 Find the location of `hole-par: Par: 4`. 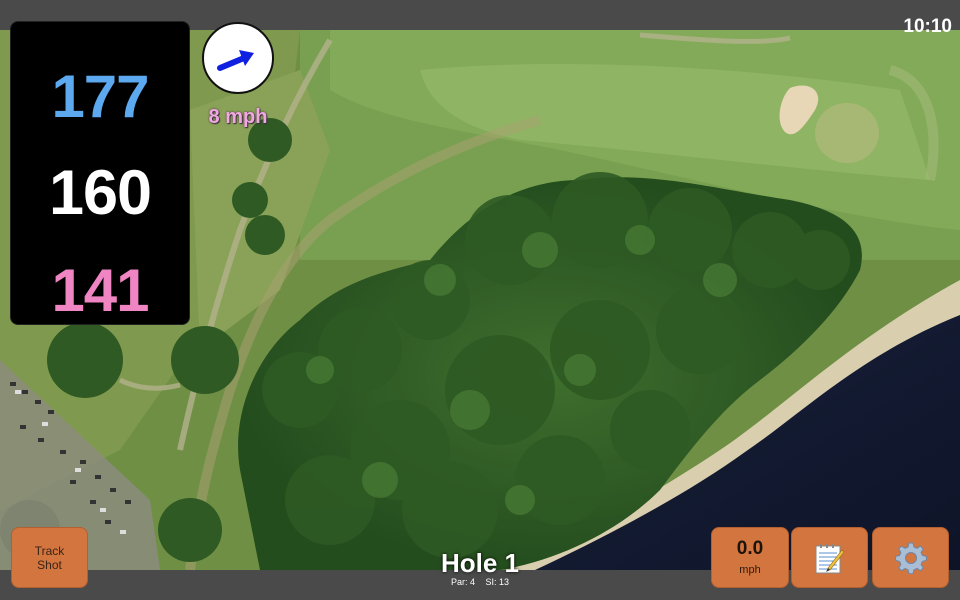

hole-par: Par: 4 is located at coordinates (462, 582).